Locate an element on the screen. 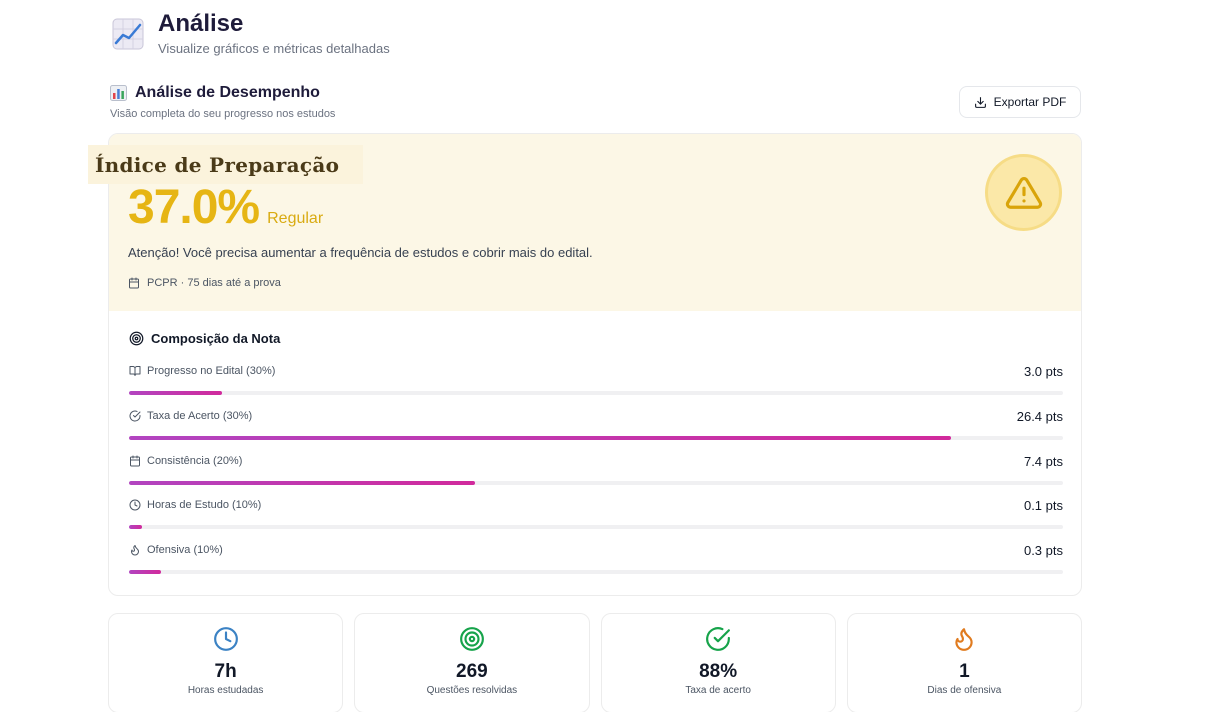 The image size is (1223, 712). download-icon is located at coordinates (980, 102).